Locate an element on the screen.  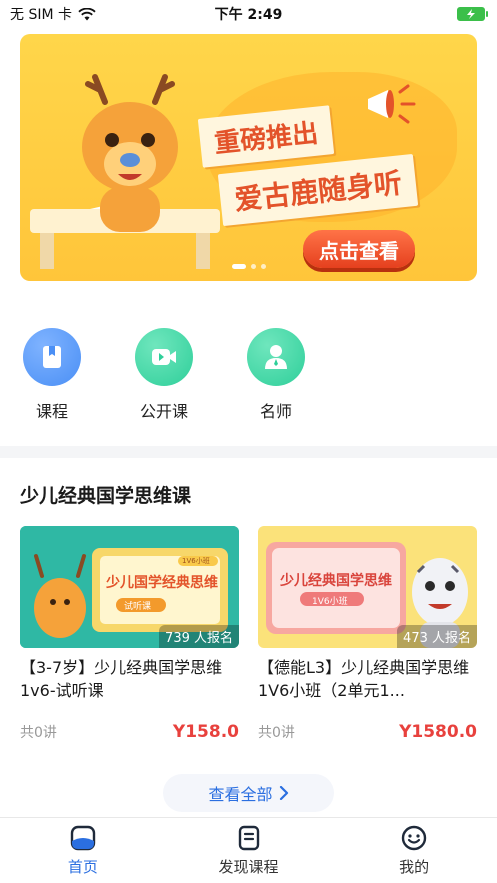
wifi-icon is located at coordinates (87, 13).